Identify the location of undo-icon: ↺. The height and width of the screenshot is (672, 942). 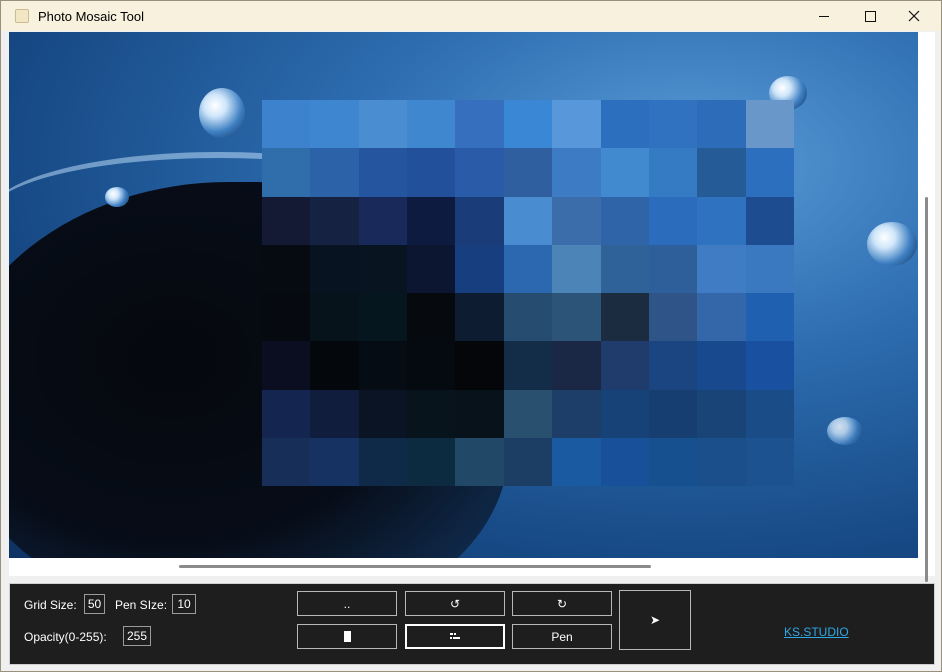
(455, 603).